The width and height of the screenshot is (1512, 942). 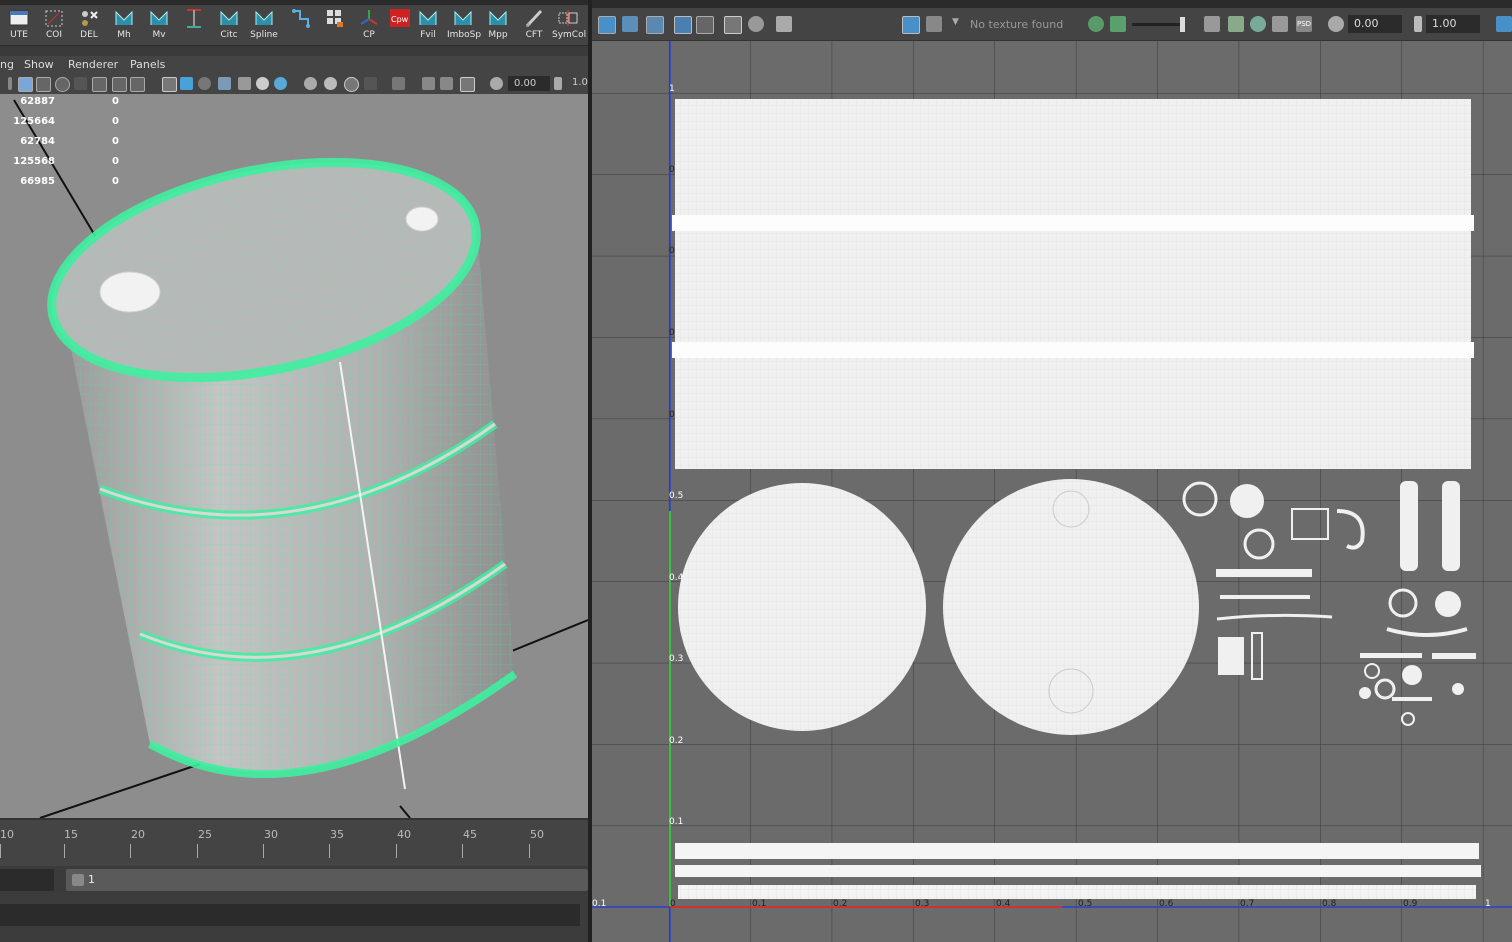 I want to click on safe-action-icon, so click(x=119, y=84).